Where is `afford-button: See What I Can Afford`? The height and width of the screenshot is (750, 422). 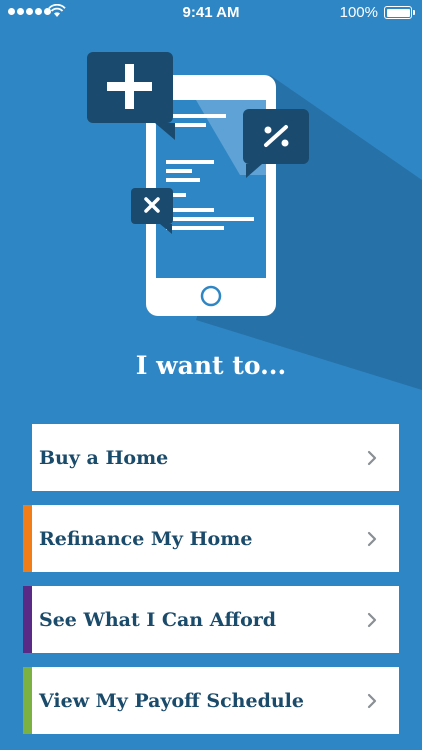 afford-button: See What I Can Afford is located at coordinates (211, 619).